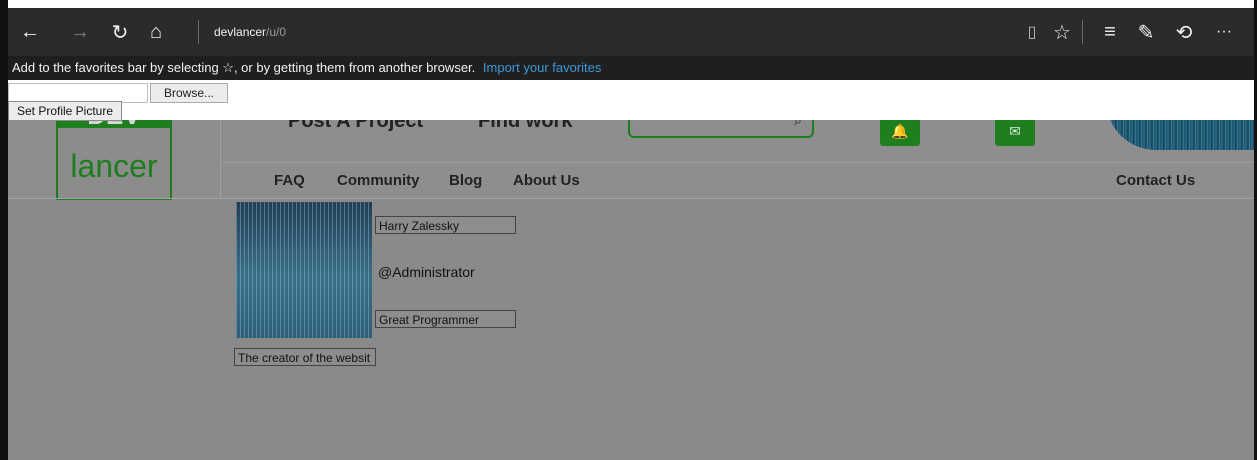 The image size is (1257, 460). I want to click on back-arrow-icon: ←, so click(30, 32).